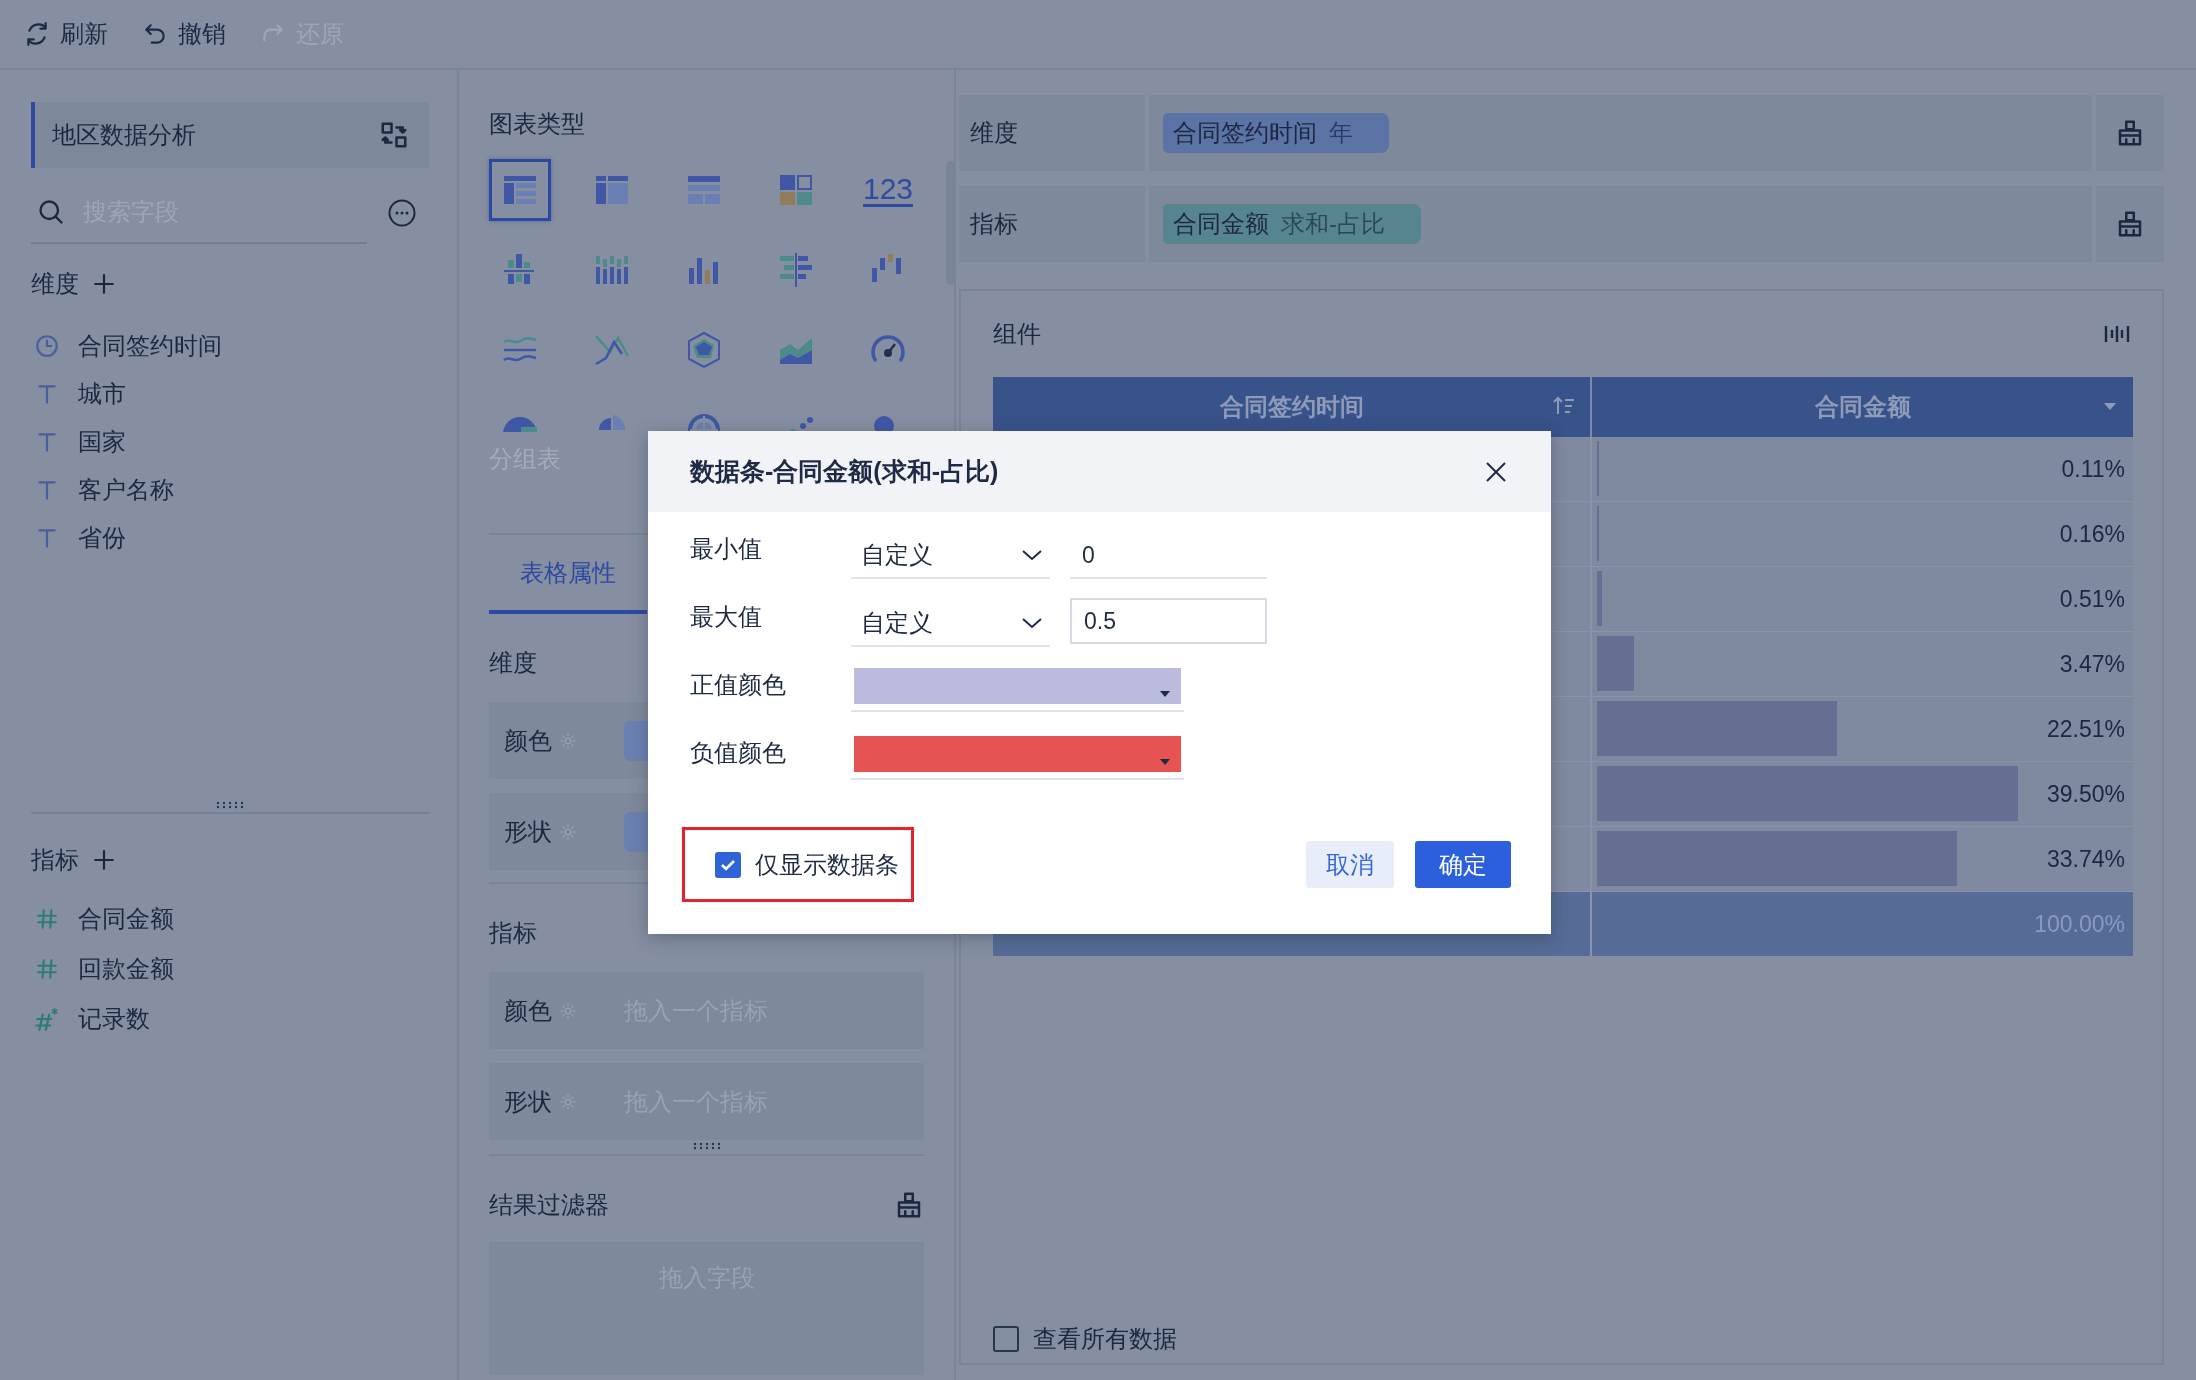  Describe the element at coordinates (1017, 334) in the screenshot. I see `card-title: 组件` at that location.